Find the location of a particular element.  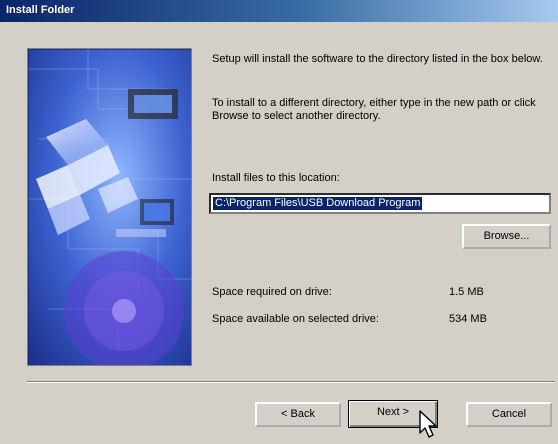

space-required-value: 1.5 MB is located at coordinates (466, 292).